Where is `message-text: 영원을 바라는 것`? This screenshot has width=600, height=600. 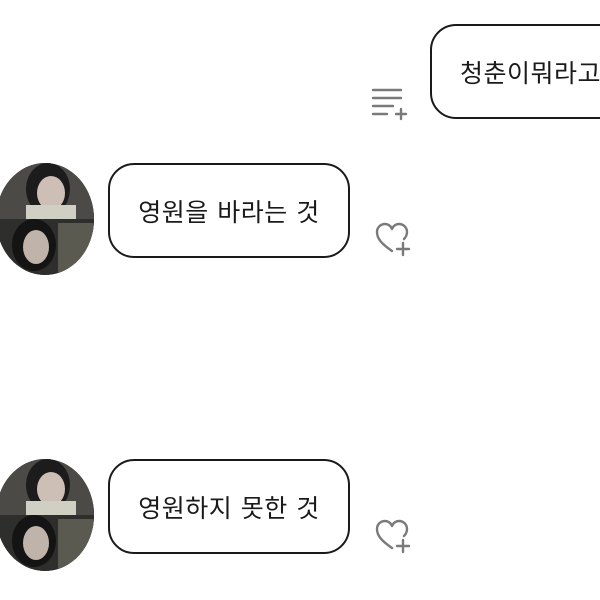
message-text: 영원을 바라는 것 is located at coordinates (229, 212).